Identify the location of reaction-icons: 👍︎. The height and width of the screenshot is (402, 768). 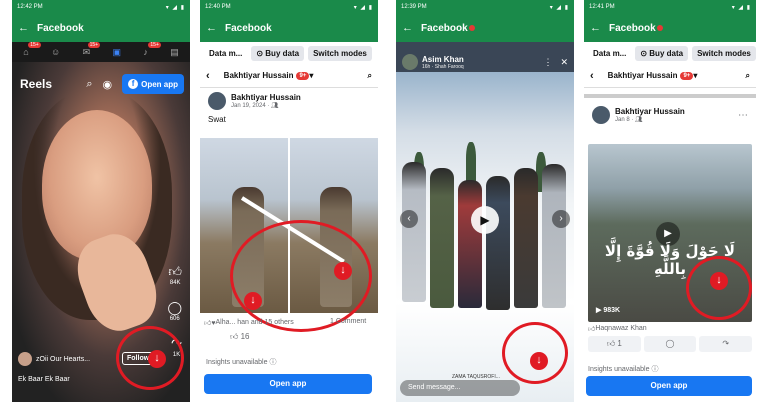
(592, 329).